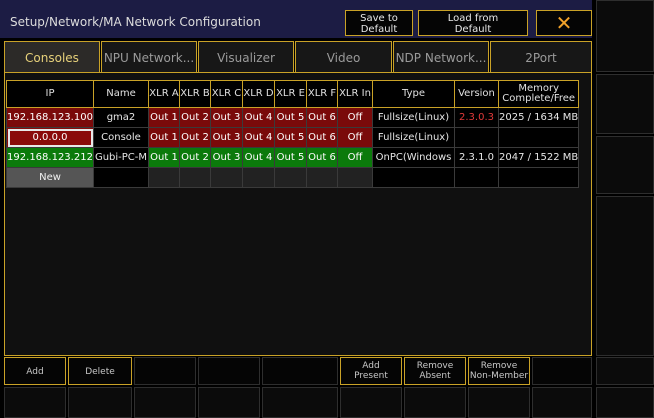 The image size is (654, 418). What do you see at coordinates (435, 376) in the screenshot?
I see `remove-absent-line2: Absent` at bounding box center [435, 376].